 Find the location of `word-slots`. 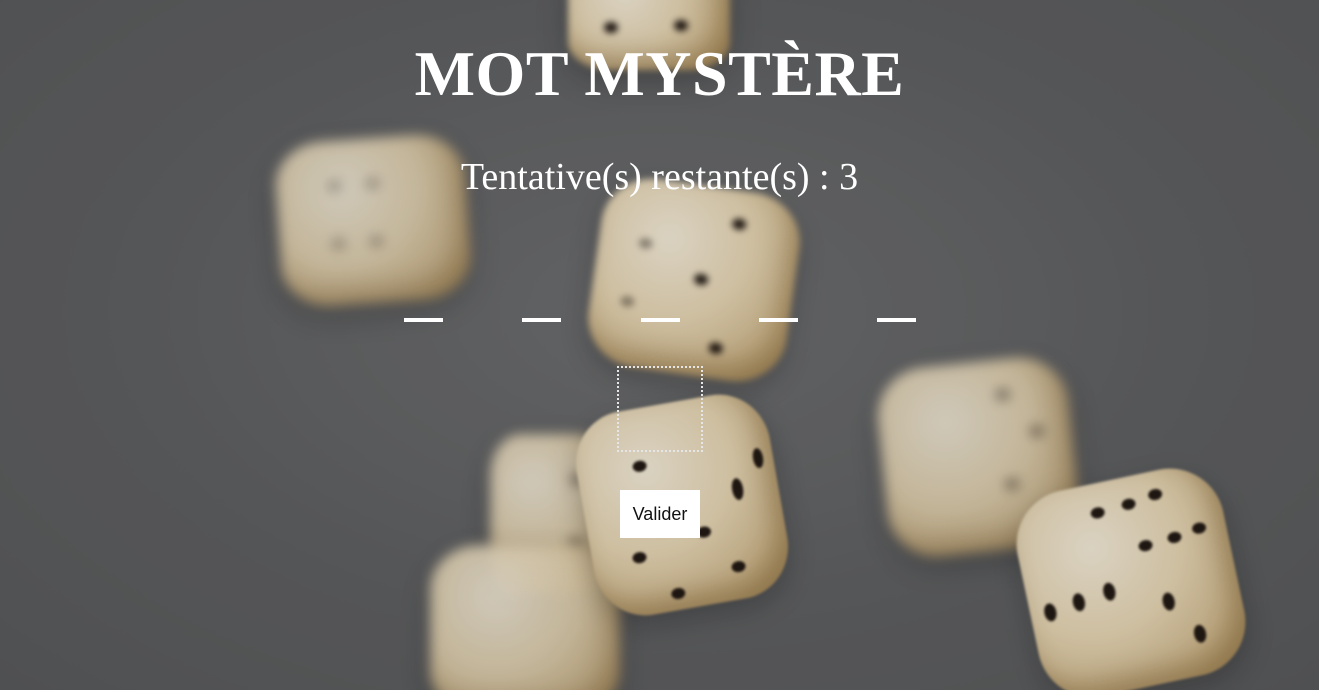

word-slots is located at coordinates (664, 307).